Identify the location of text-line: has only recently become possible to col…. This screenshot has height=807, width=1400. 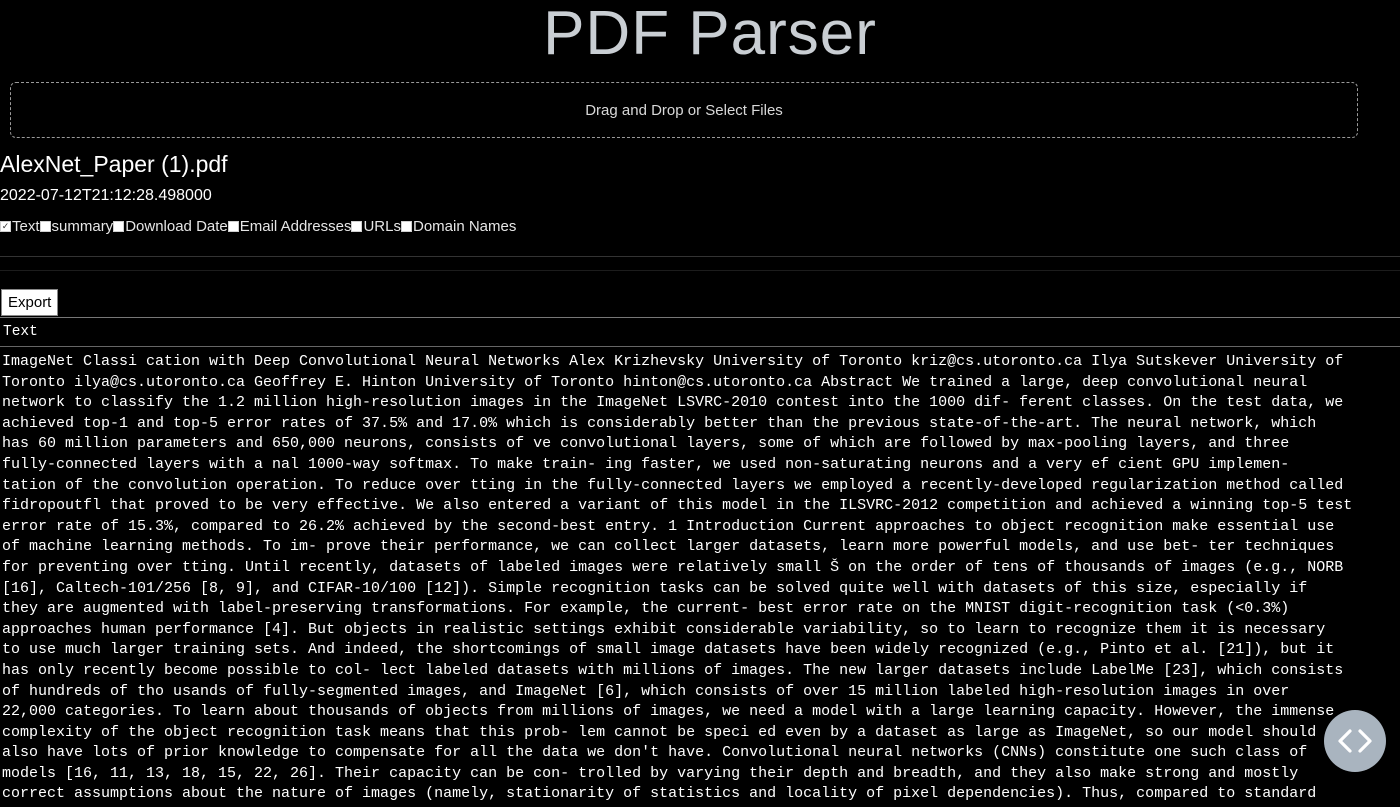
(673, 670).